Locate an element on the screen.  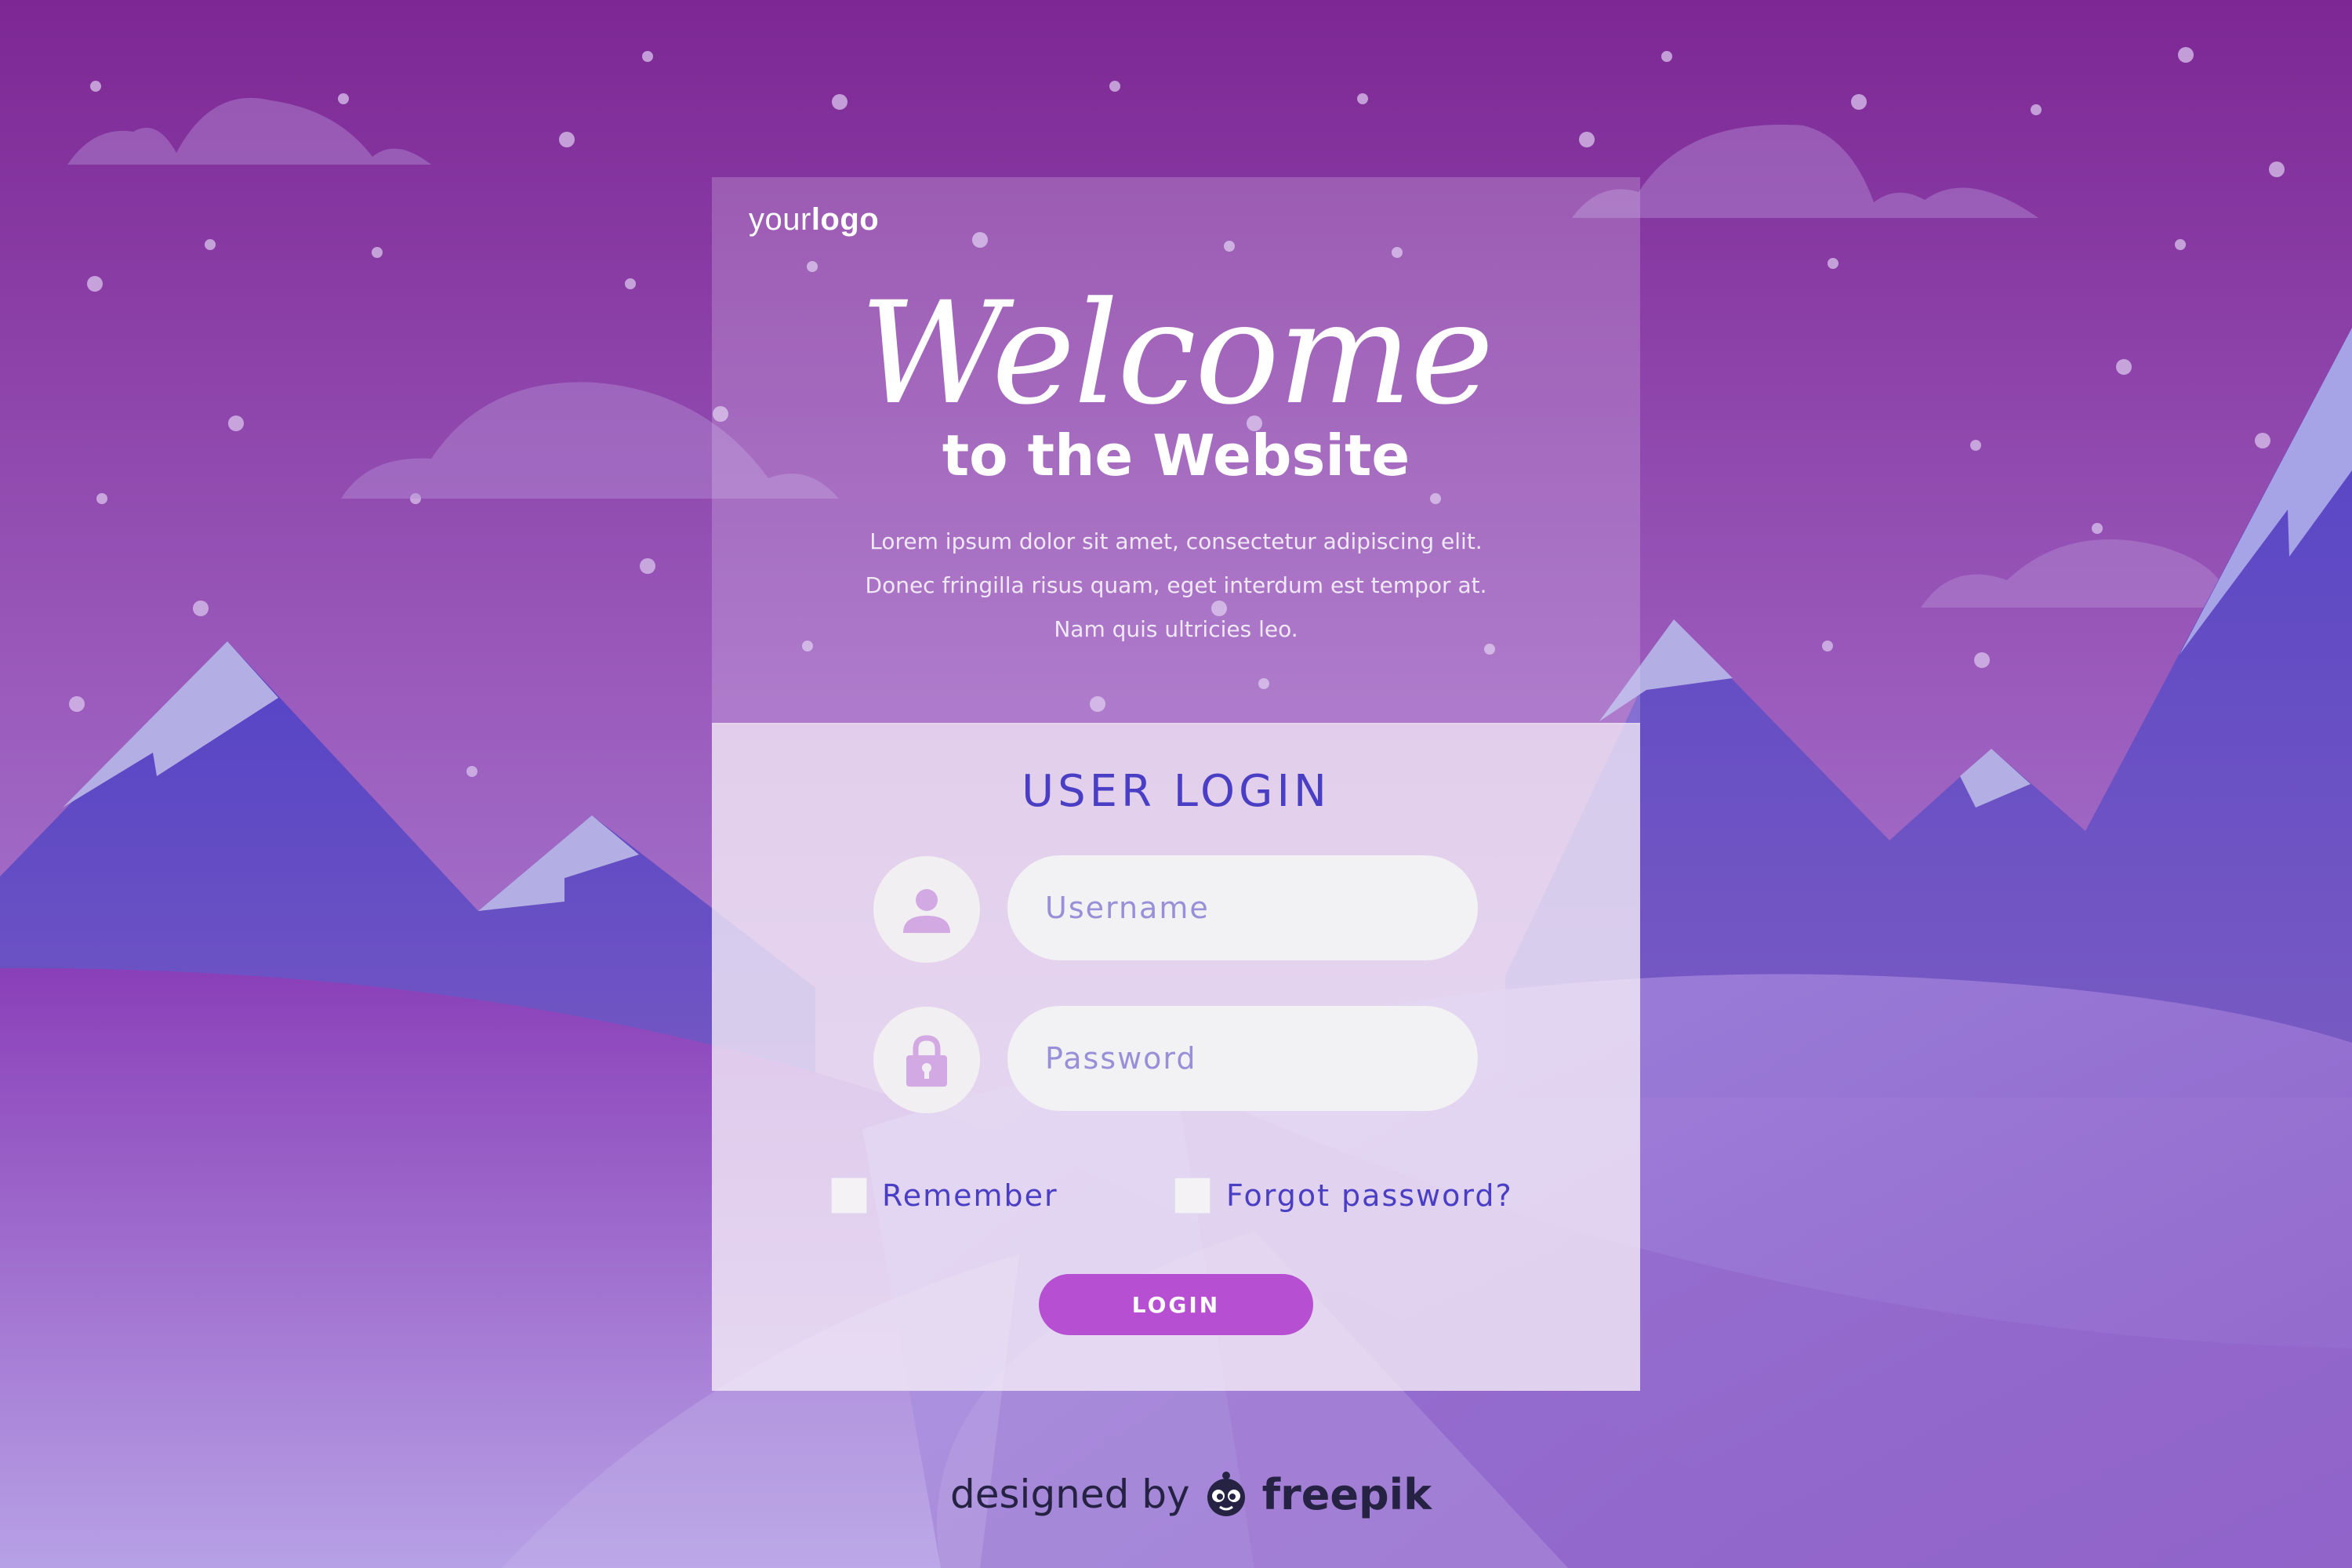
user-icon is located at coordinates (926, 911).